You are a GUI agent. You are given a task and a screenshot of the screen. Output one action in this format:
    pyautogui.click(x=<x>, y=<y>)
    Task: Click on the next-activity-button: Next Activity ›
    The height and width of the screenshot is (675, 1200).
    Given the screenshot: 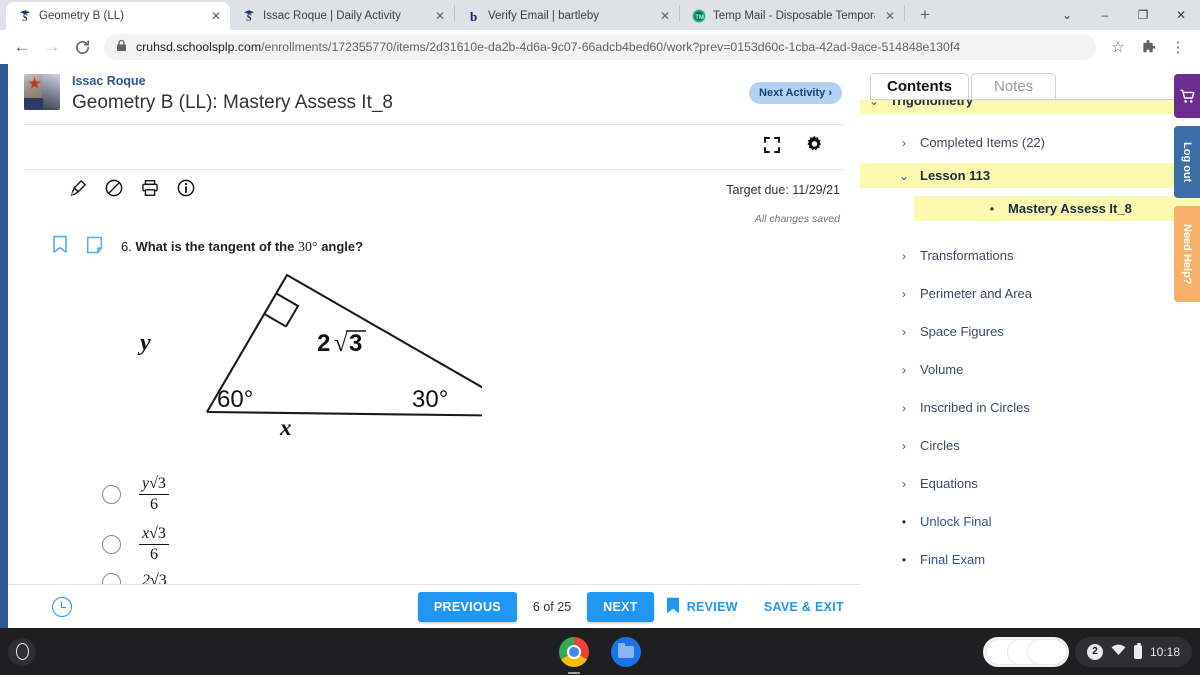 What is the action you would take?
    pyautogui.click(x=795, y=93)
    